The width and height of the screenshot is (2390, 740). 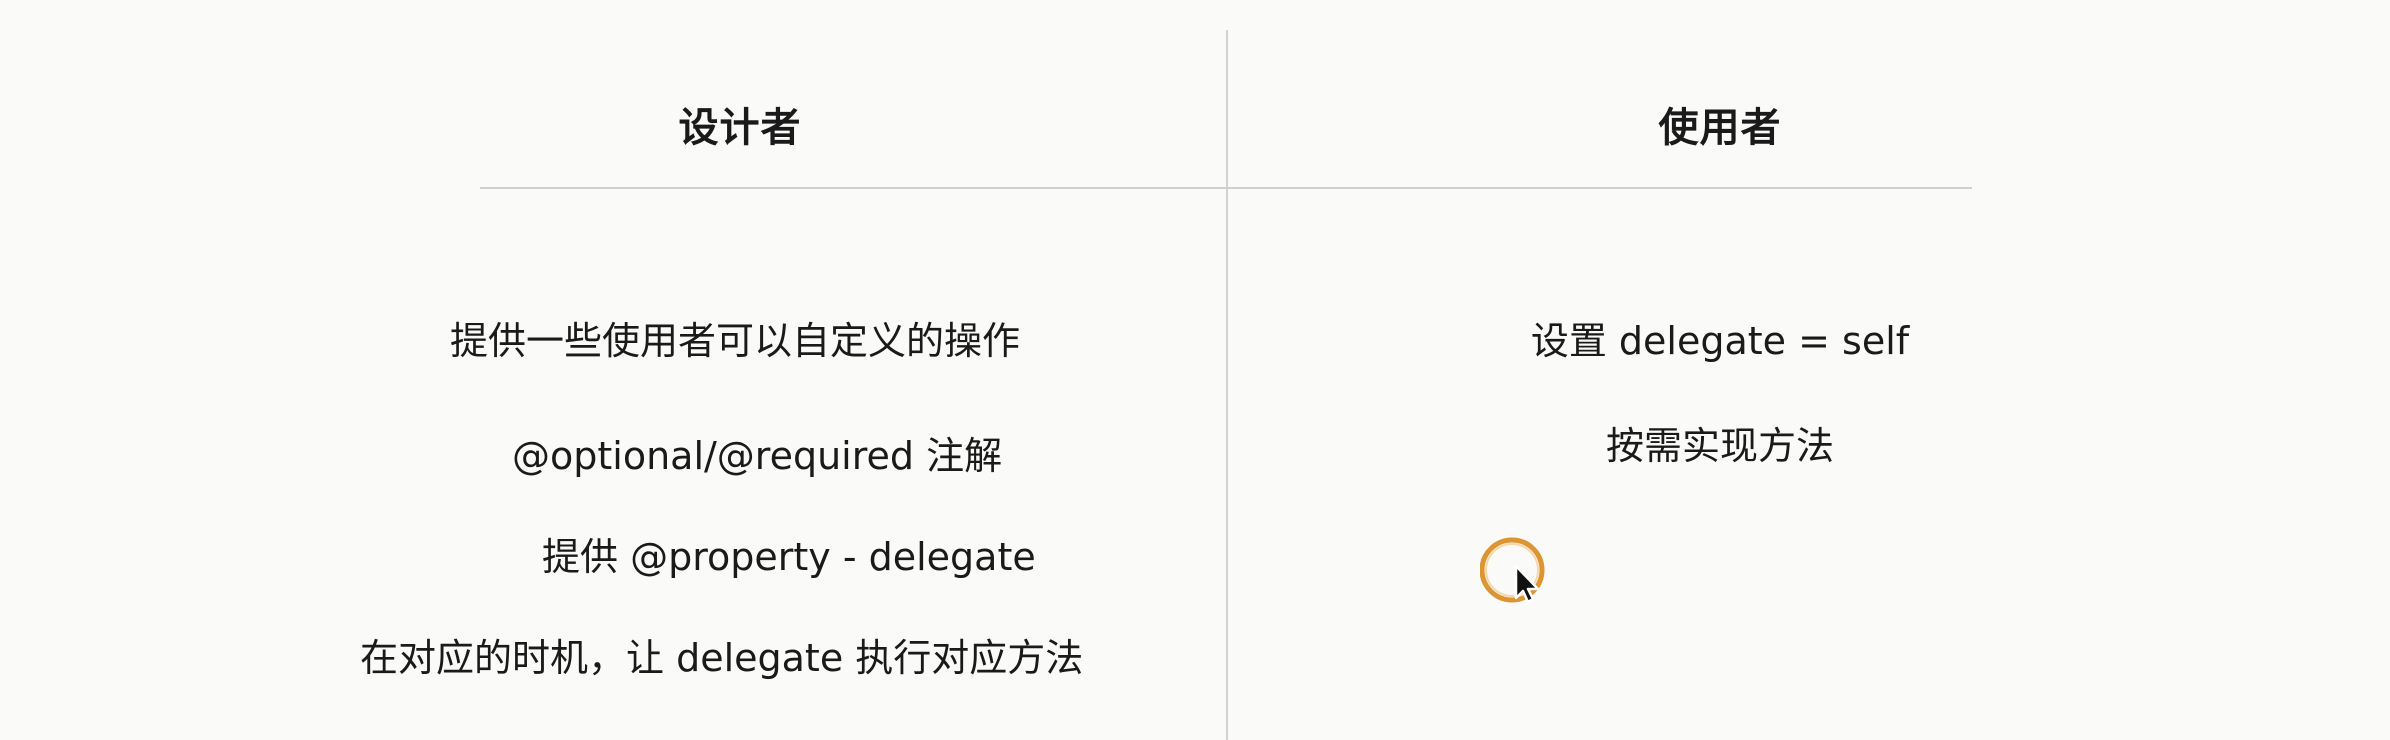 I want to click on designer-item-2: @optional/@required 注解, so click(x=757, y=456).